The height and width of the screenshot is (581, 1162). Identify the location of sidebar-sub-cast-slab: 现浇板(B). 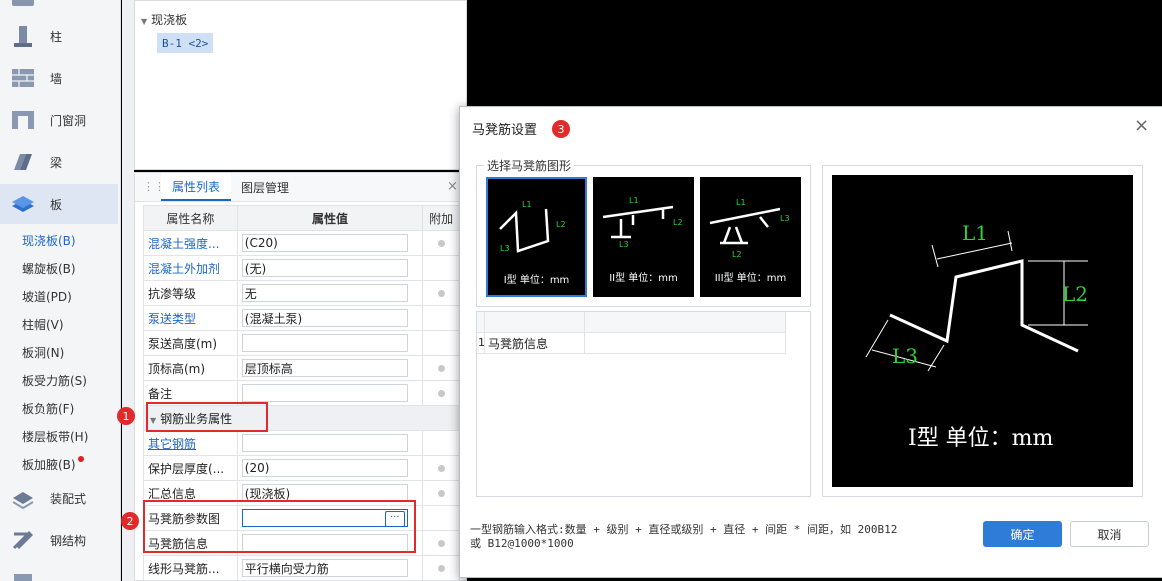
(49, 240).